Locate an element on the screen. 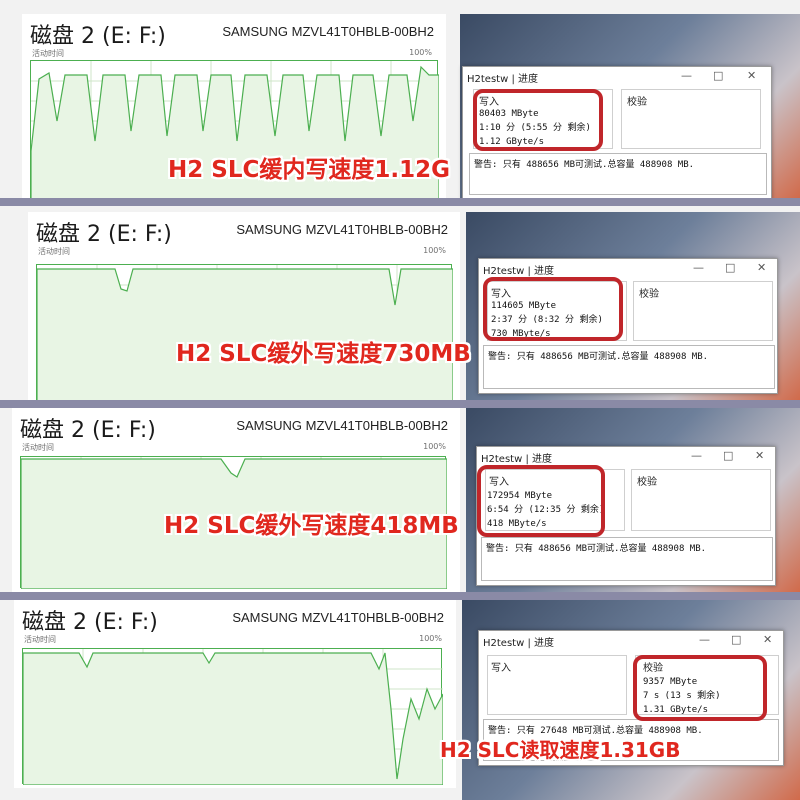 This screenshot has height=800, width=800. activity-line is located at coordinates (233, 718).